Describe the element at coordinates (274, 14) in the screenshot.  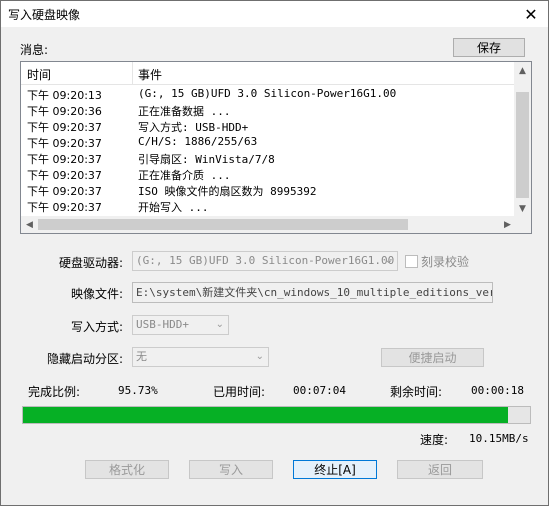
I see `title-bar: 写入硬盘映像 ✕` at that location.